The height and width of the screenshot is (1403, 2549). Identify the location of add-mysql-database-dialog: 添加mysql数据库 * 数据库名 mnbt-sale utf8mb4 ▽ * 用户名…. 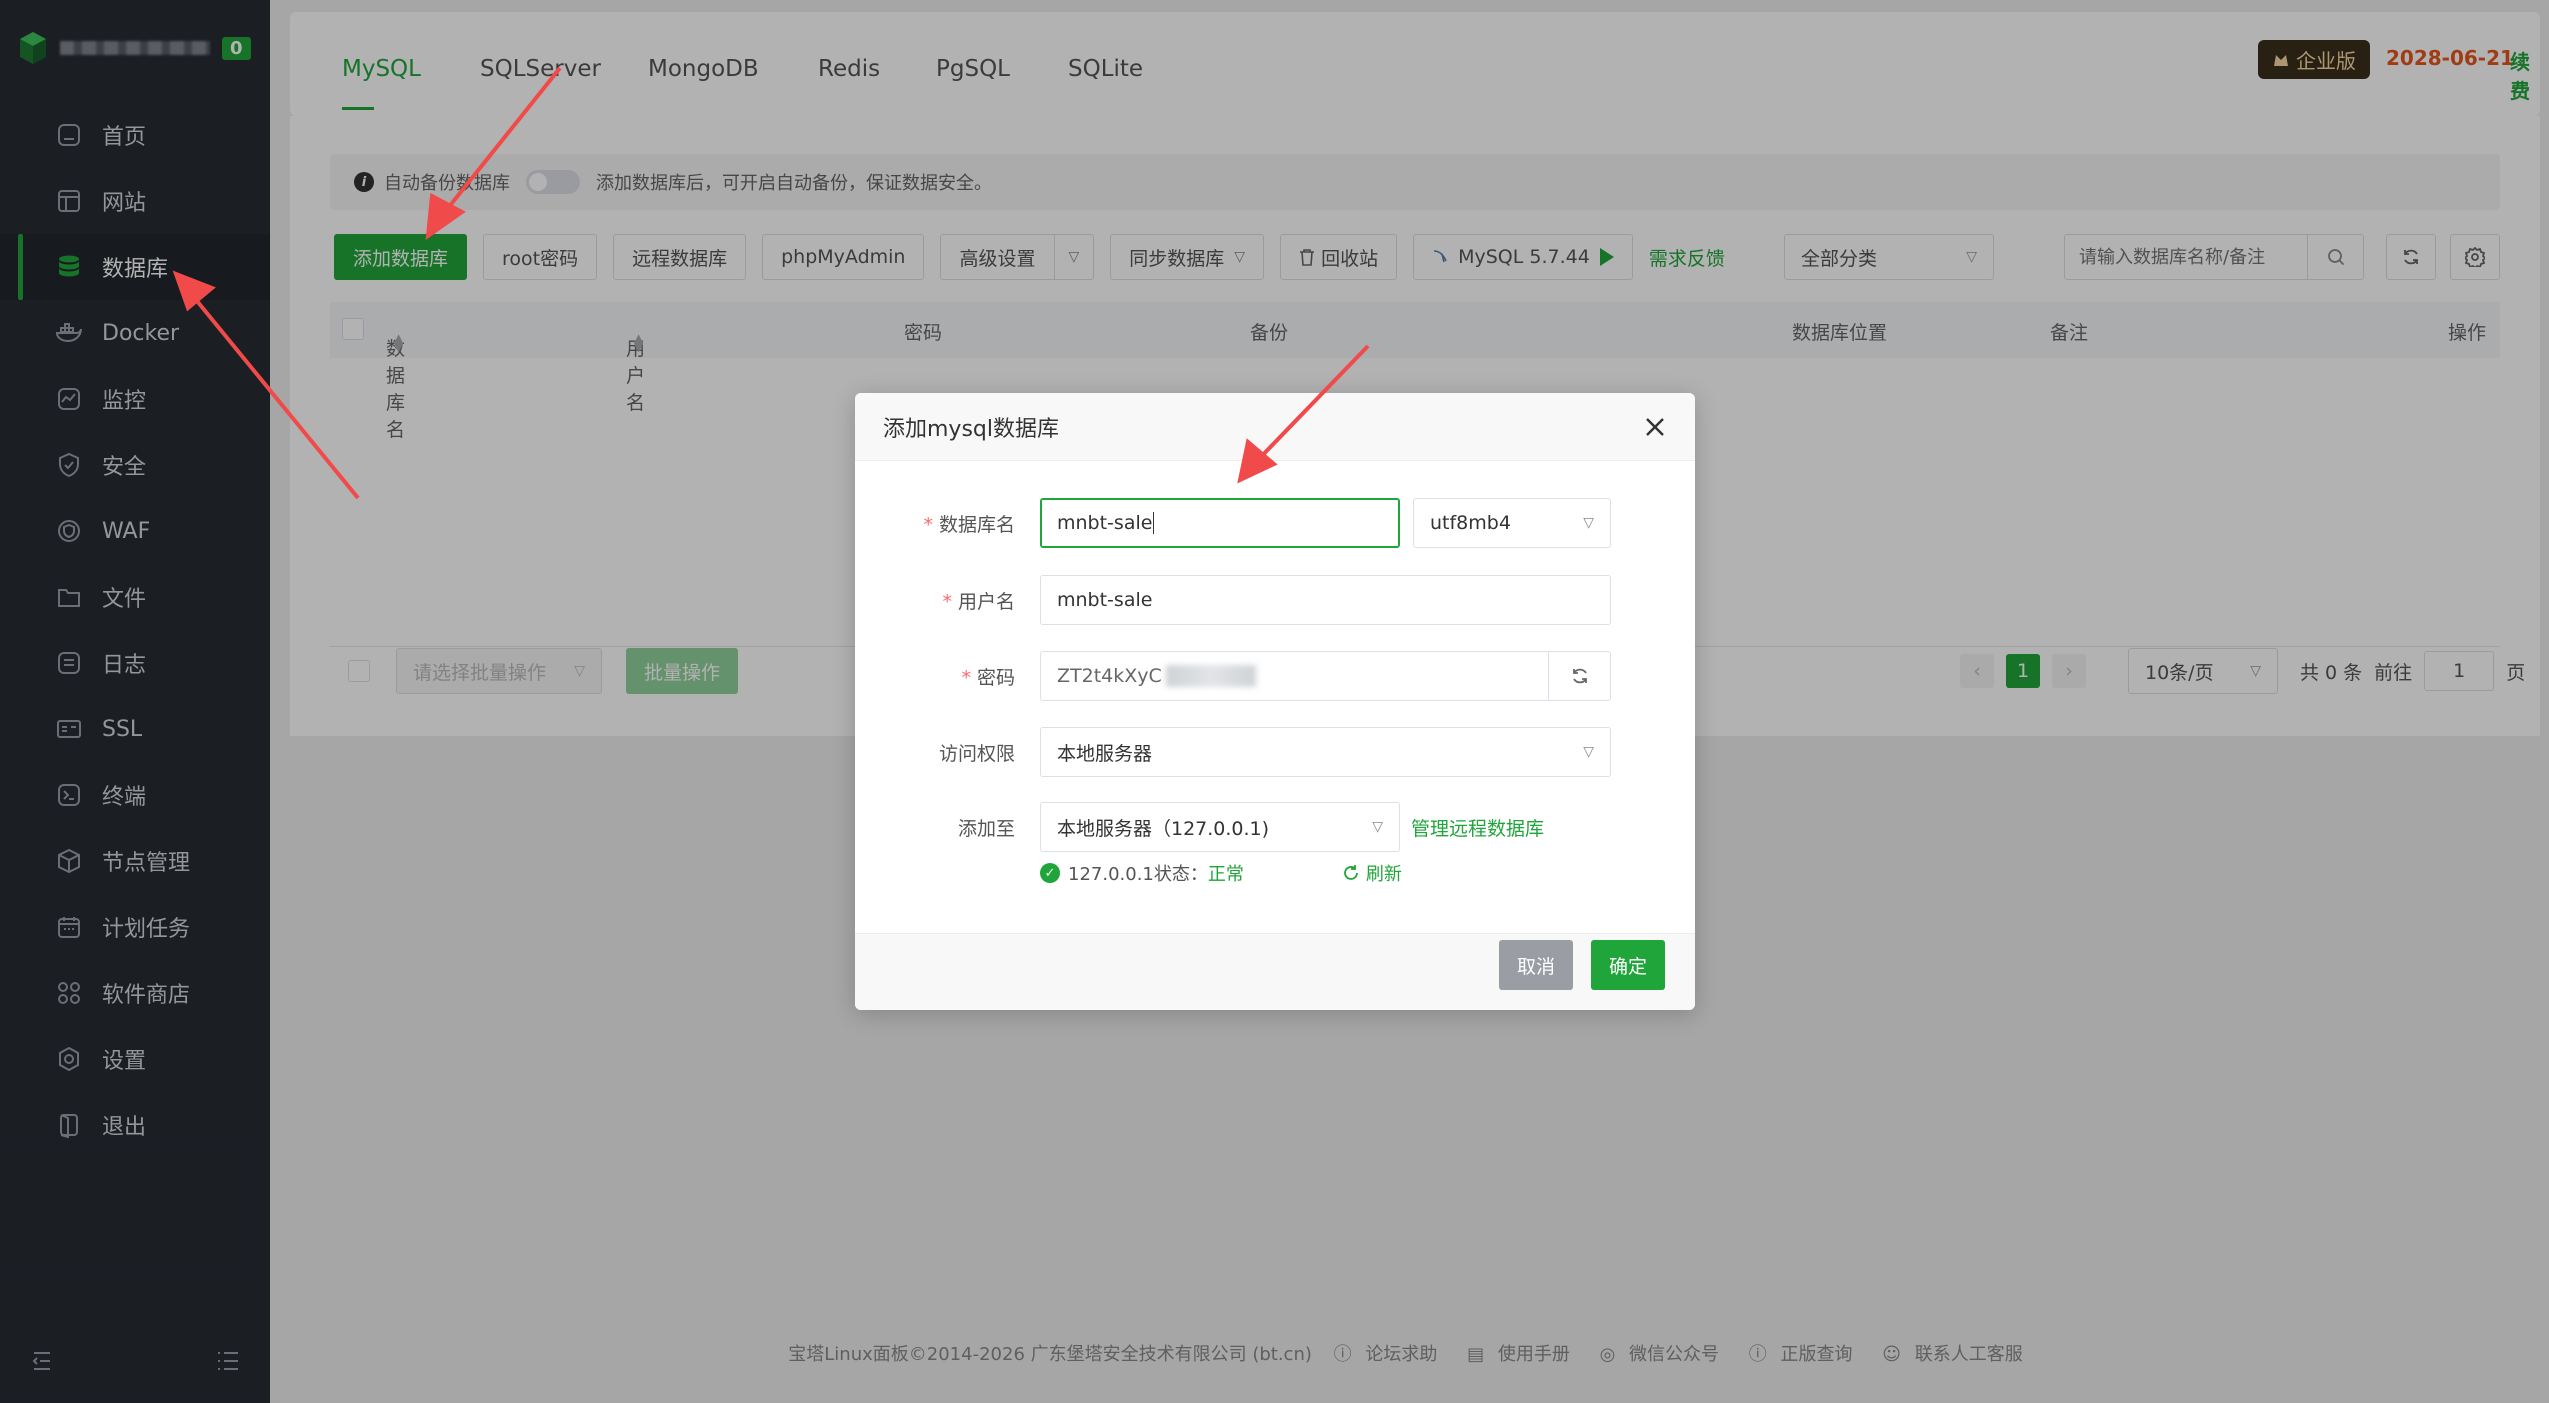
(1275, 701).